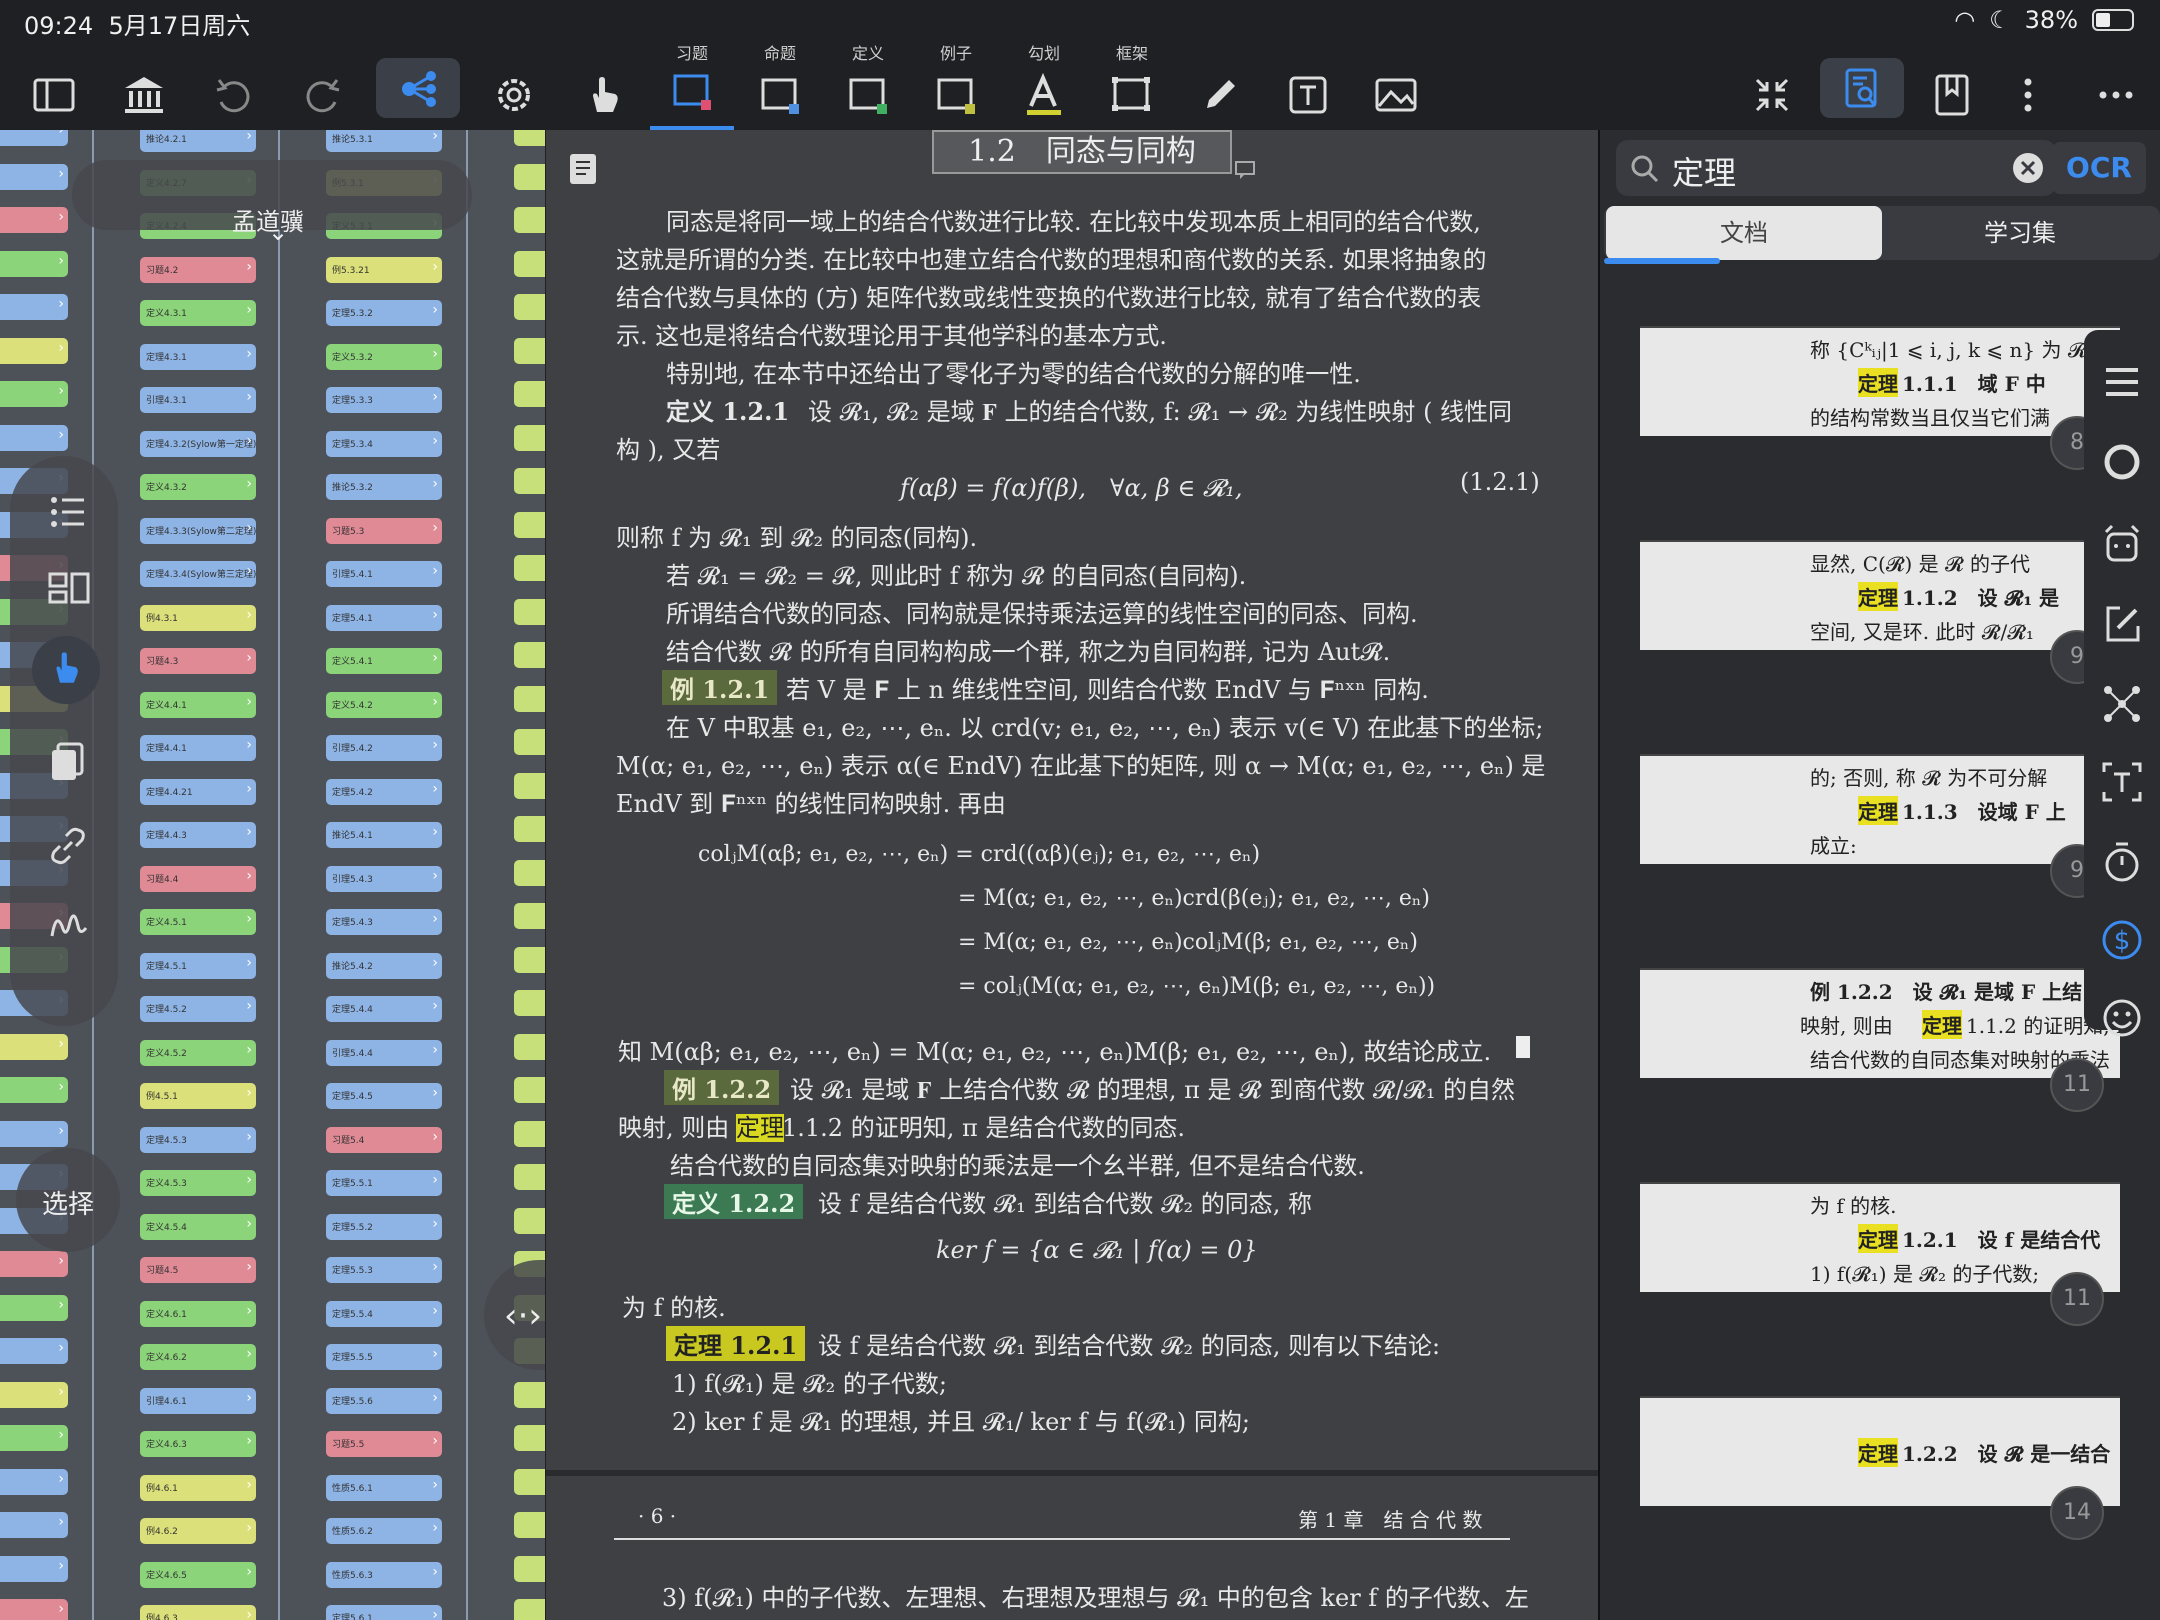 This screenshot has width=2160, height=1620. What do you see at coordinates (198, 965) in the screenshot?
I see `mindmap-node: 定理4.5.1` at bounding box center [198, 965].